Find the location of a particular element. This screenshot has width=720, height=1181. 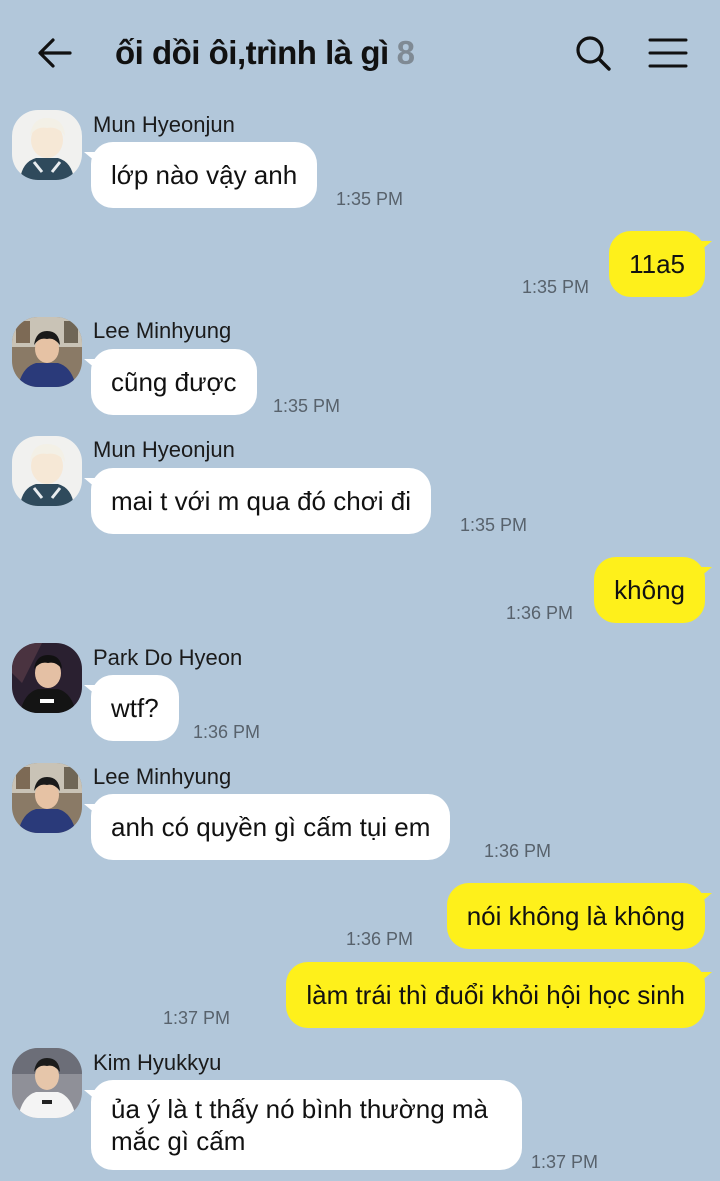

sender-name: Park Do Hyeon is located at coordinates (168, 657).